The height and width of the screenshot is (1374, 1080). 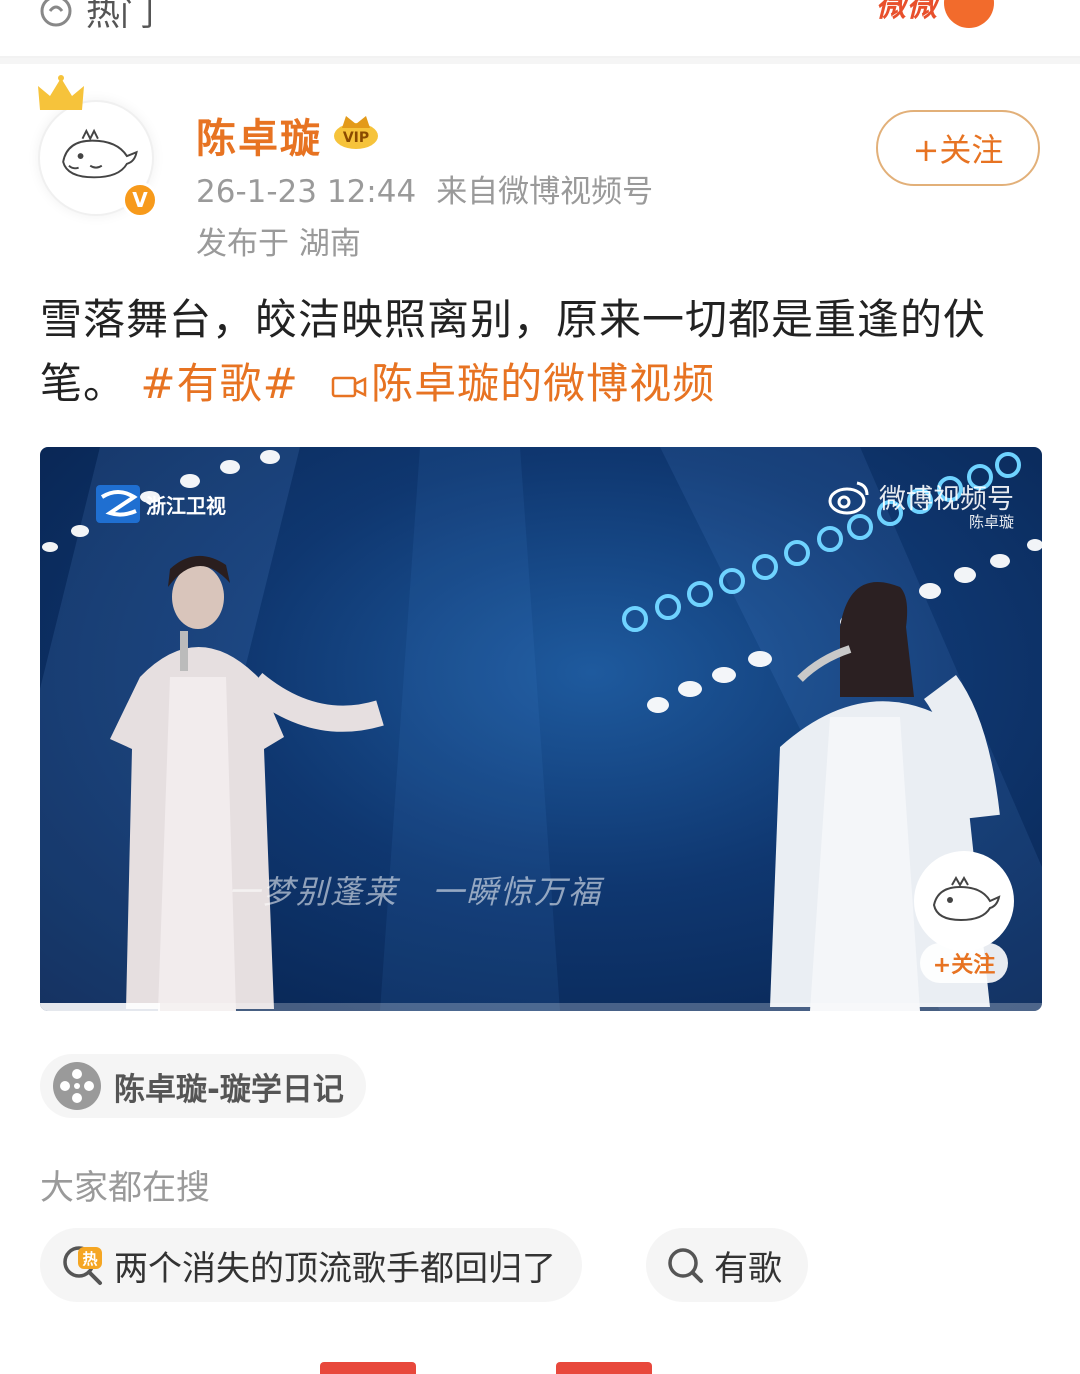 I want to click on video-camera-icon, so click(x=349, y=387).